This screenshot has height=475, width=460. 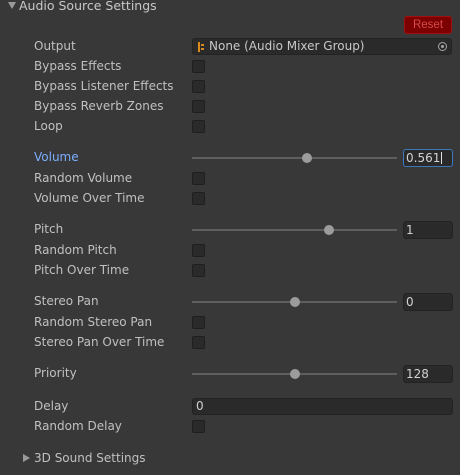 I want to click on loop-row: Loop, so click(x=230, y=127).